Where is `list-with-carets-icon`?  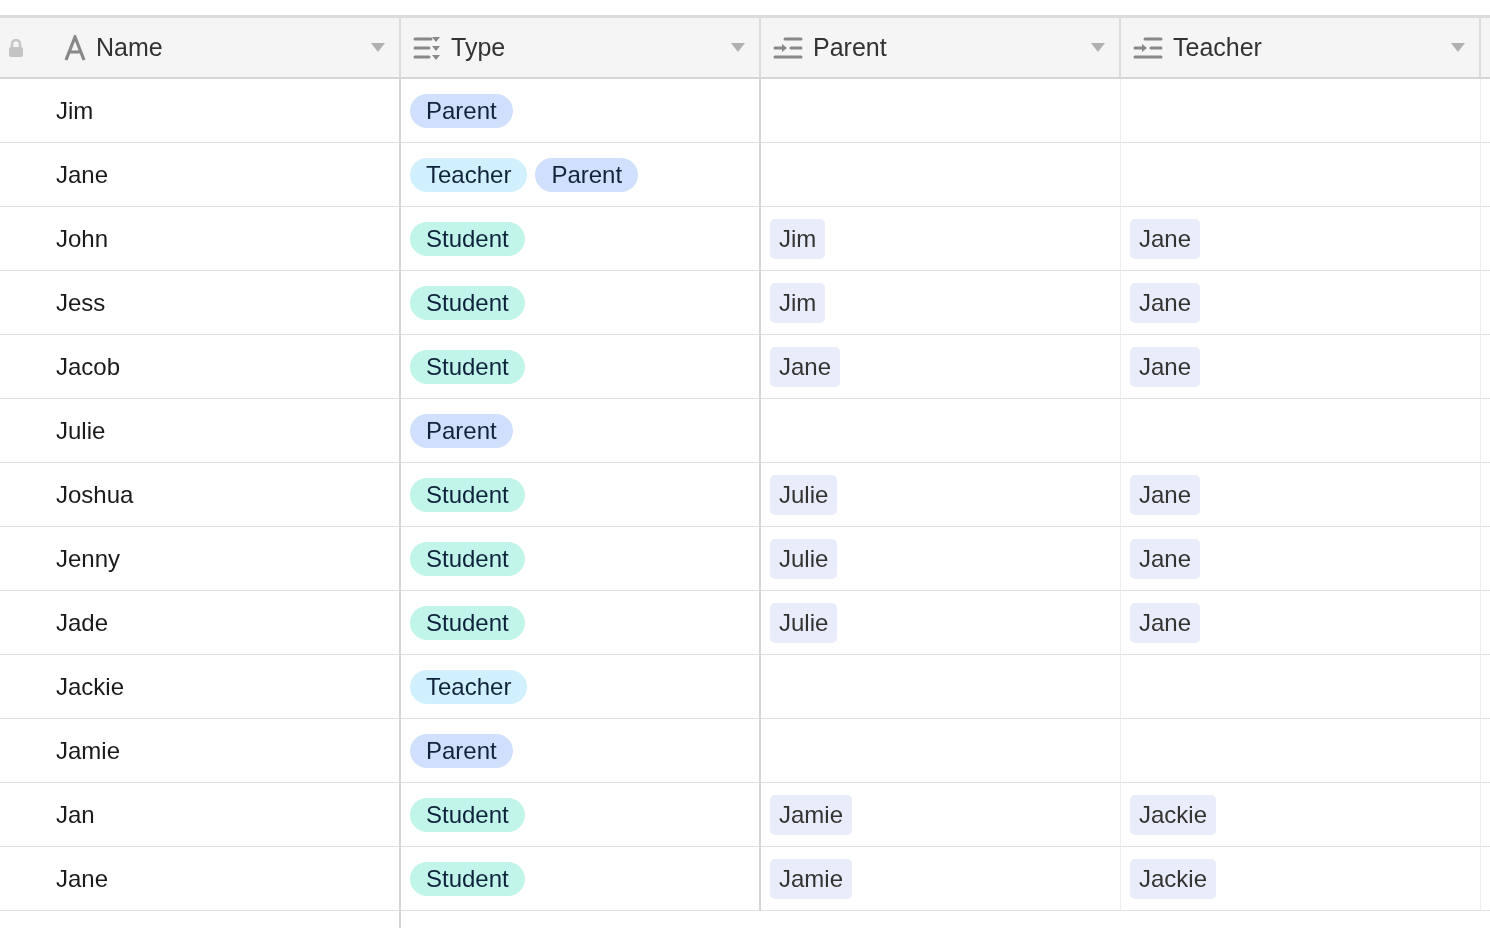
list-with-carets-icon is located at coordinates (427, 47).